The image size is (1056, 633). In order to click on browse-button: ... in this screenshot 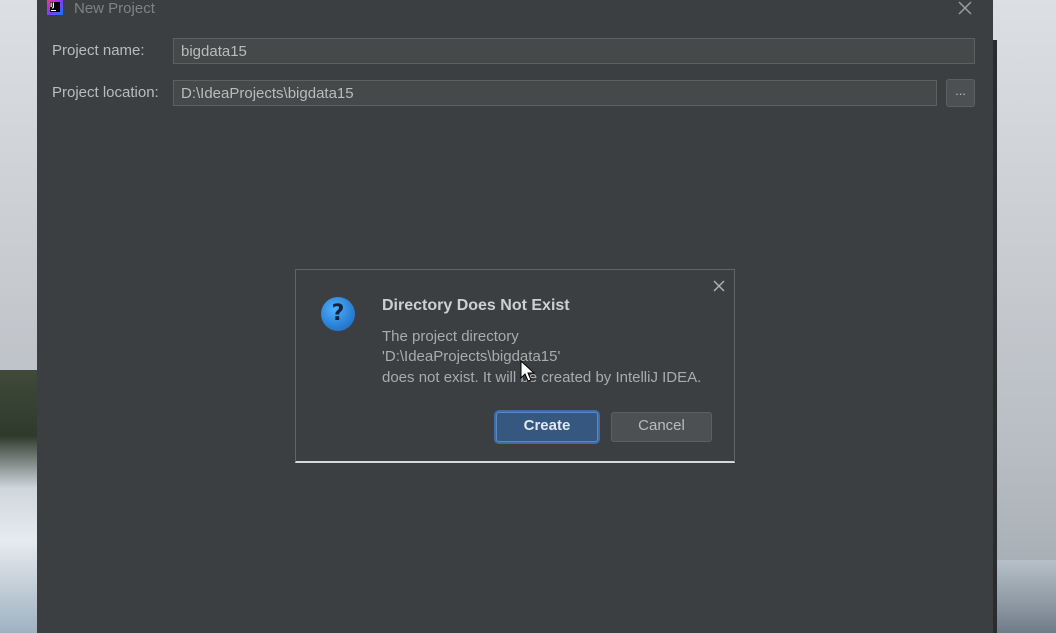, I will do `click(960, 93)`.